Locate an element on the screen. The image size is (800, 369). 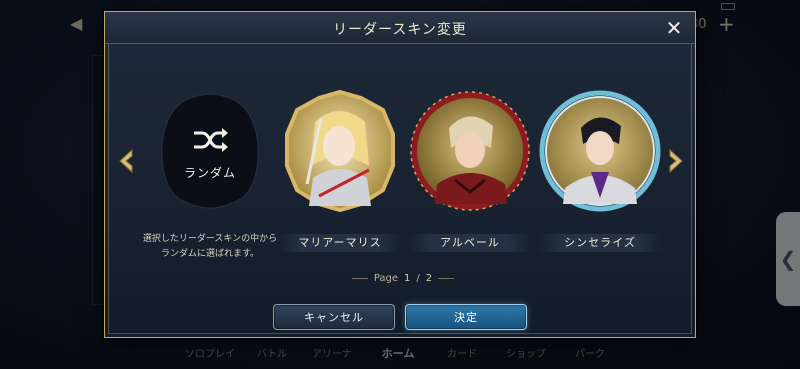
page-current: 1 is located at coordinates (407, 278).